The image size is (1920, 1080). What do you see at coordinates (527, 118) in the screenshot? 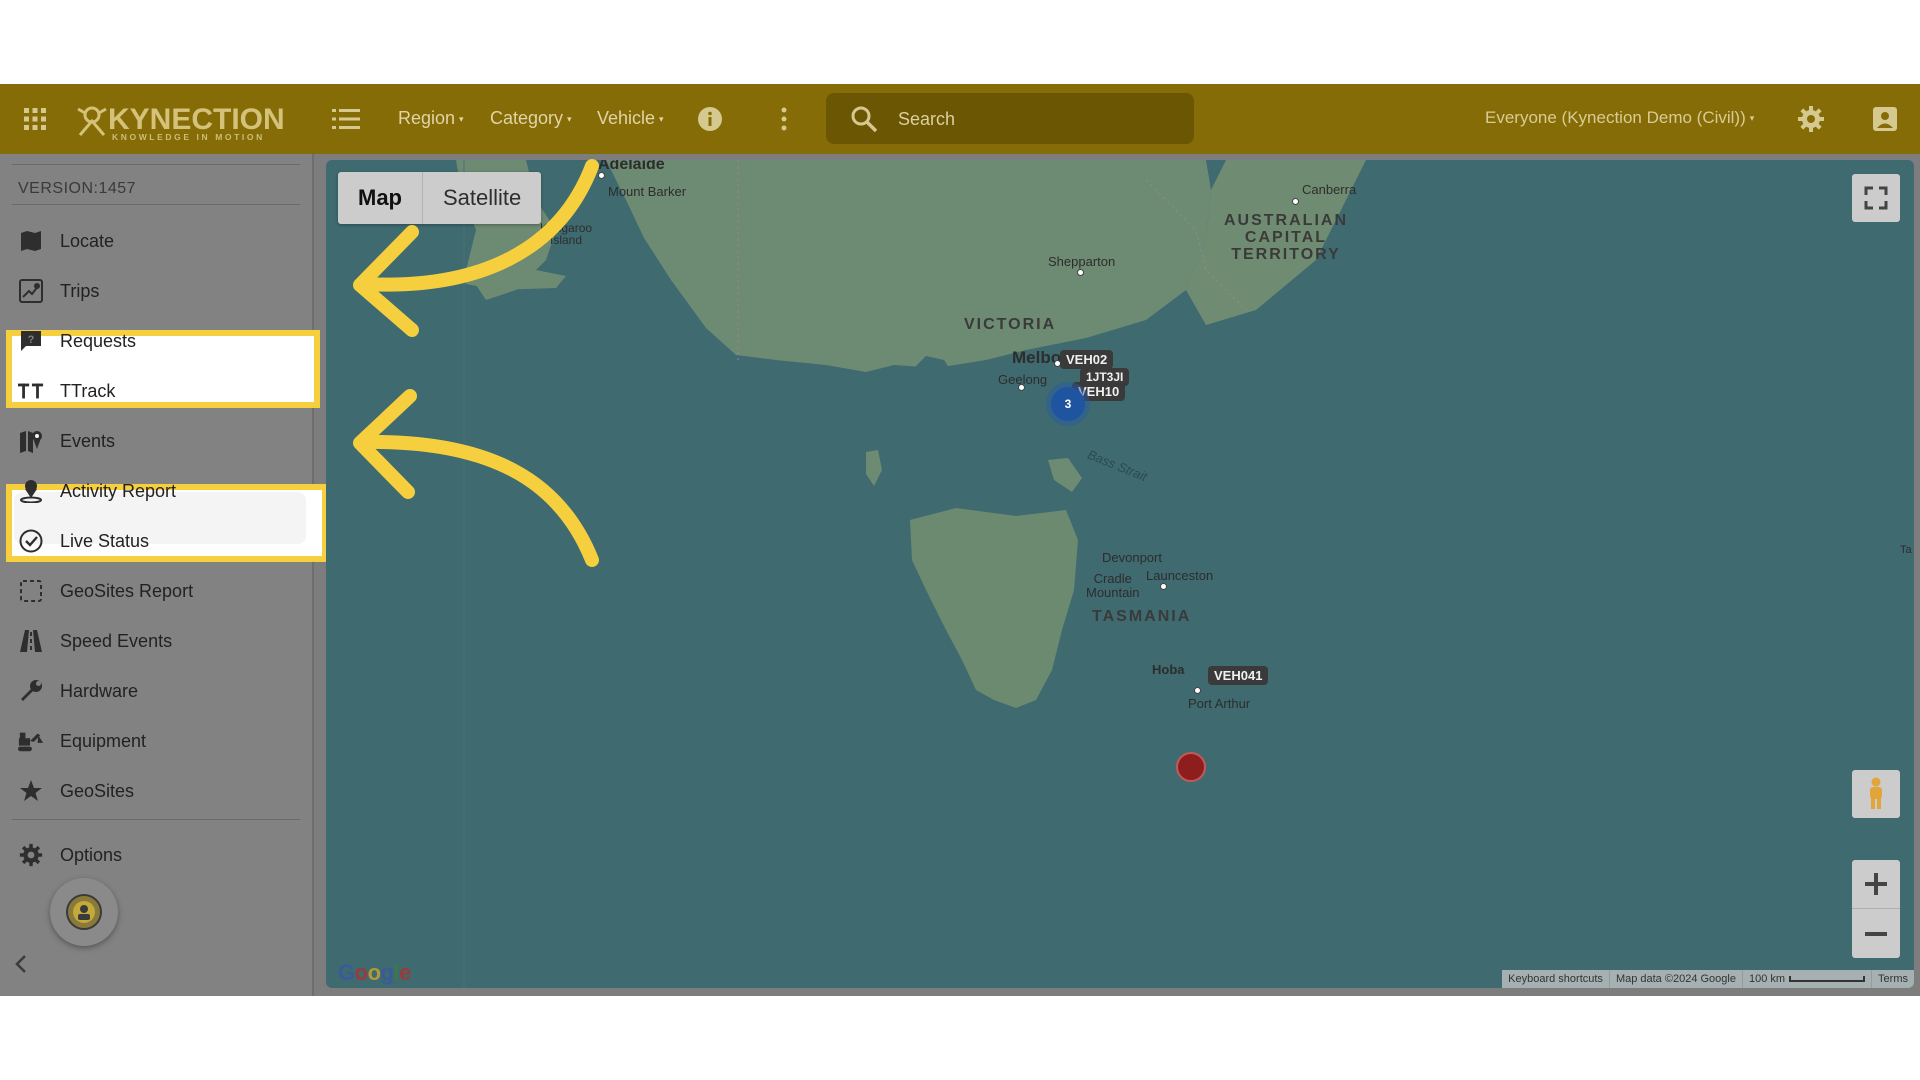
I see `category-label: Category` at bounding box center [527, 118].